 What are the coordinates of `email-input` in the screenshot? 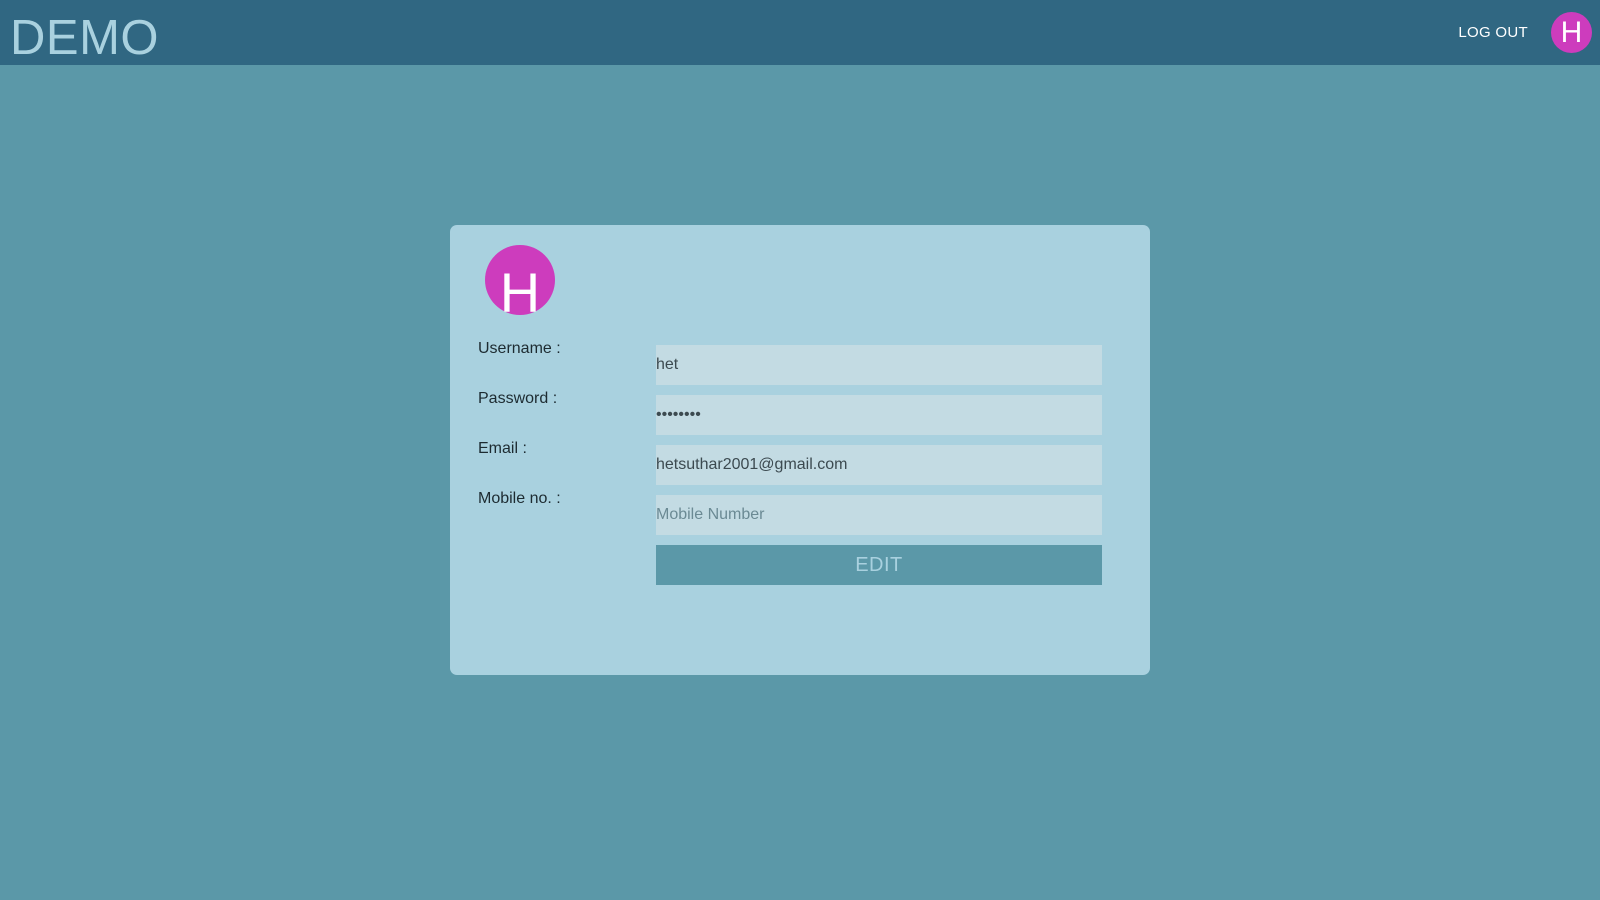 It's located at (879, 465).